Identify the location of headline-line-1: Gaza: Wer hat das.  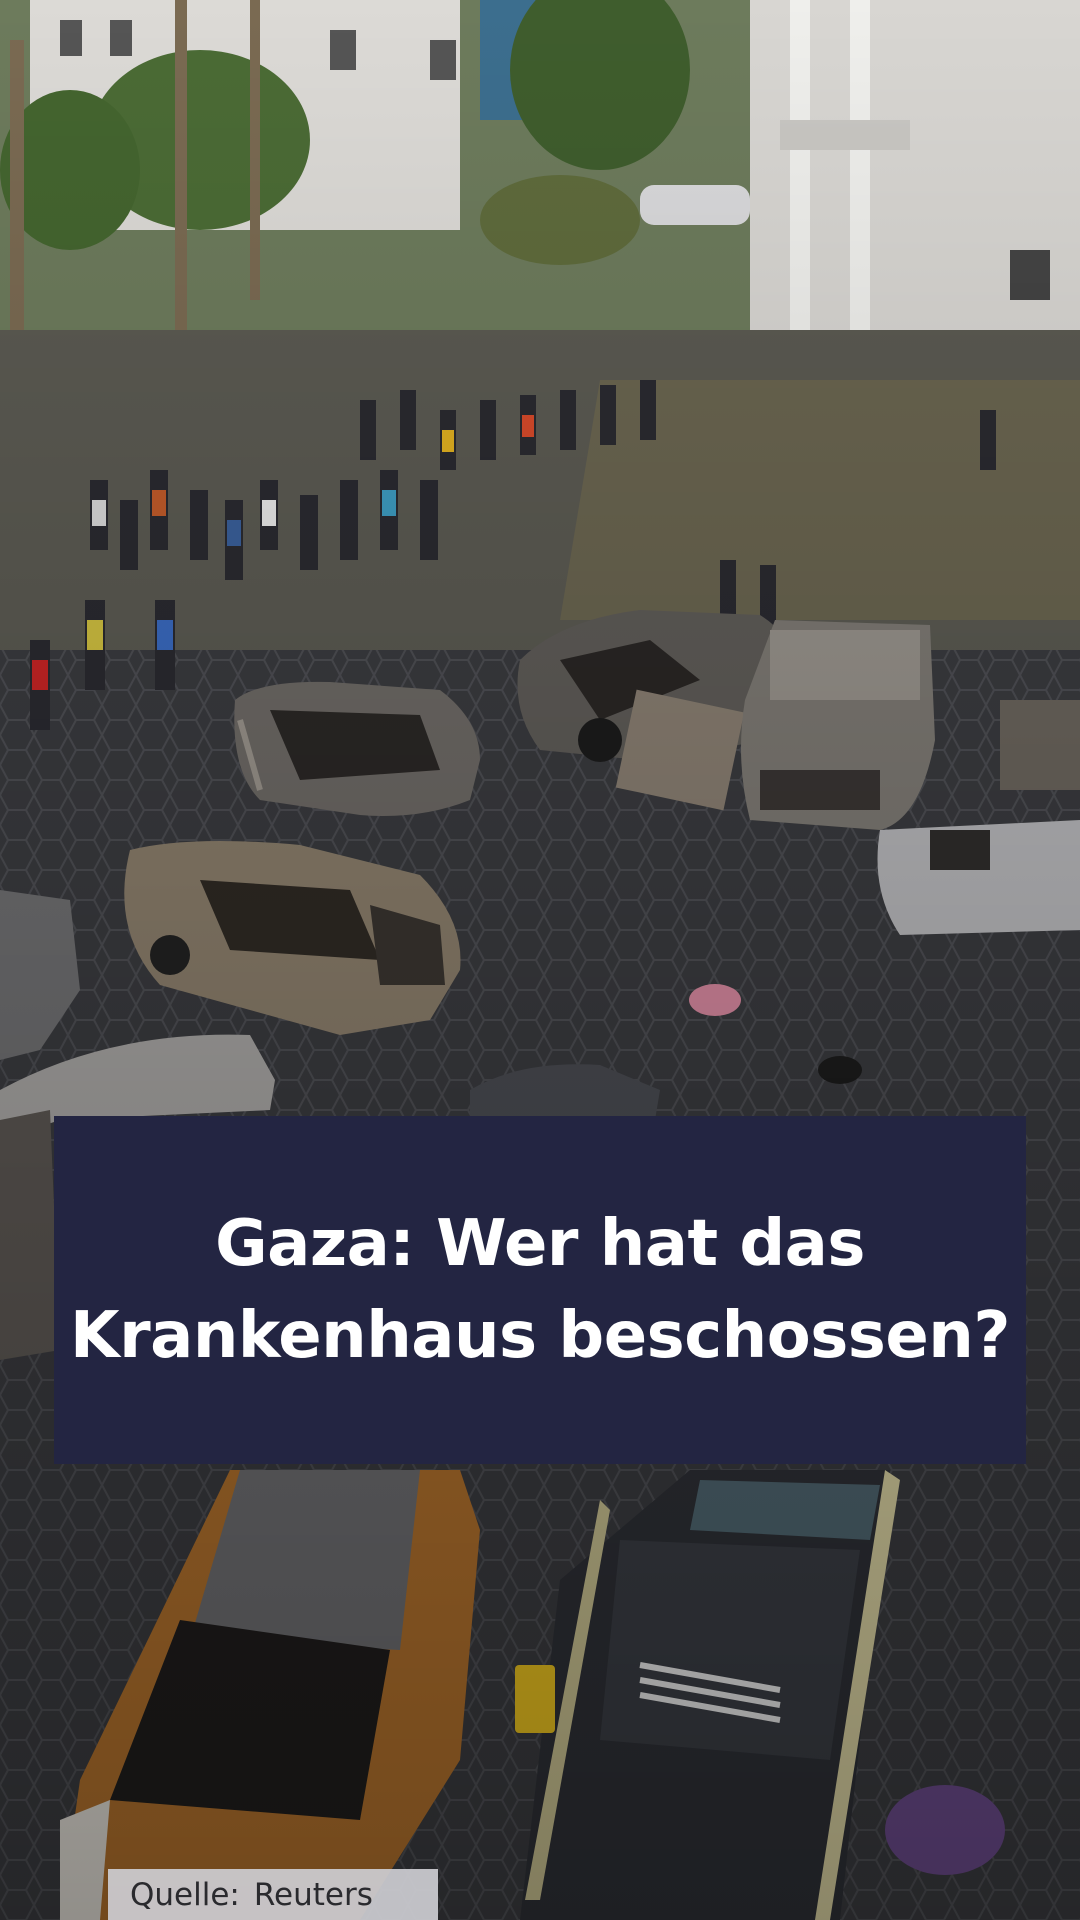
(540, 1244).